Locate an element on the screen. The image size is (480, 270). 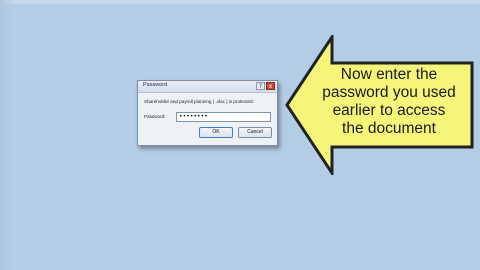
cancel-button: Cancel is located at coordinates (255, 132).